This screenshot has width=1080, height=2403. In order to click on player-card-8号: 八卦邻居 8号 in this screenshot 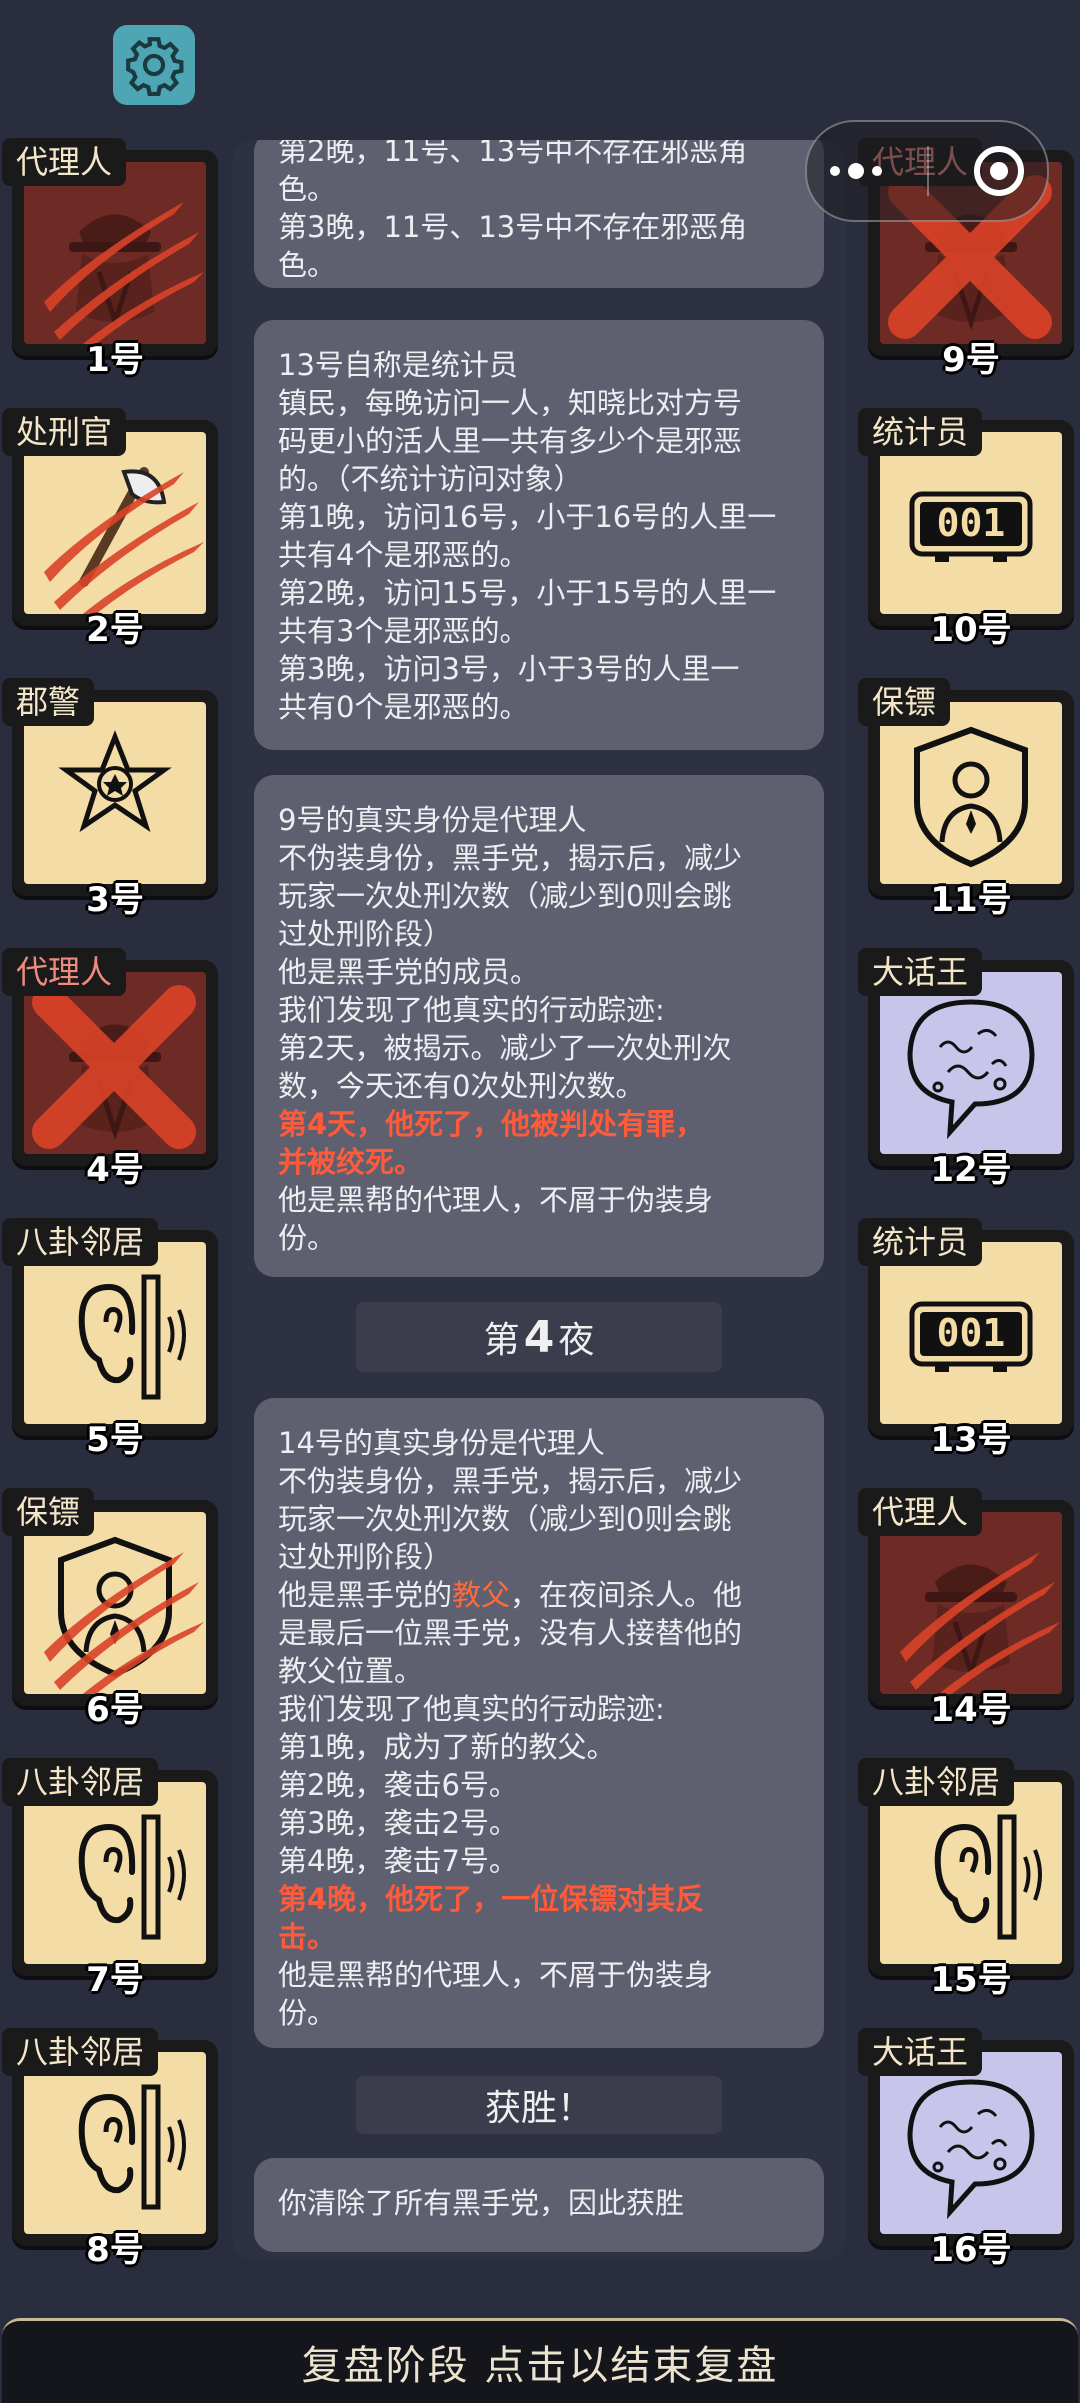, I will do `click(117, 2159)`.